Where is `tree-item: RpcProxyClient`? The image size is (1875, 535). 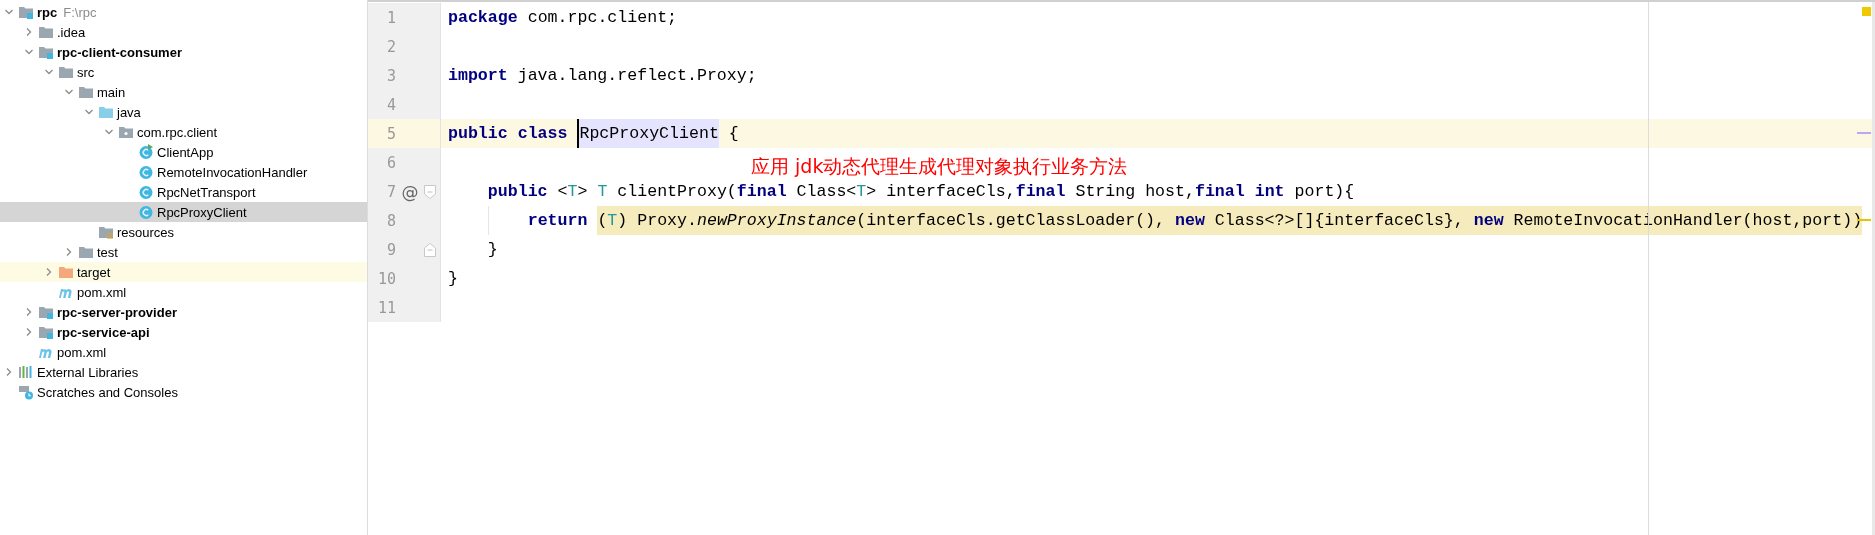
tree-item: RpcProxyClient is located at coordinates (183, 212).